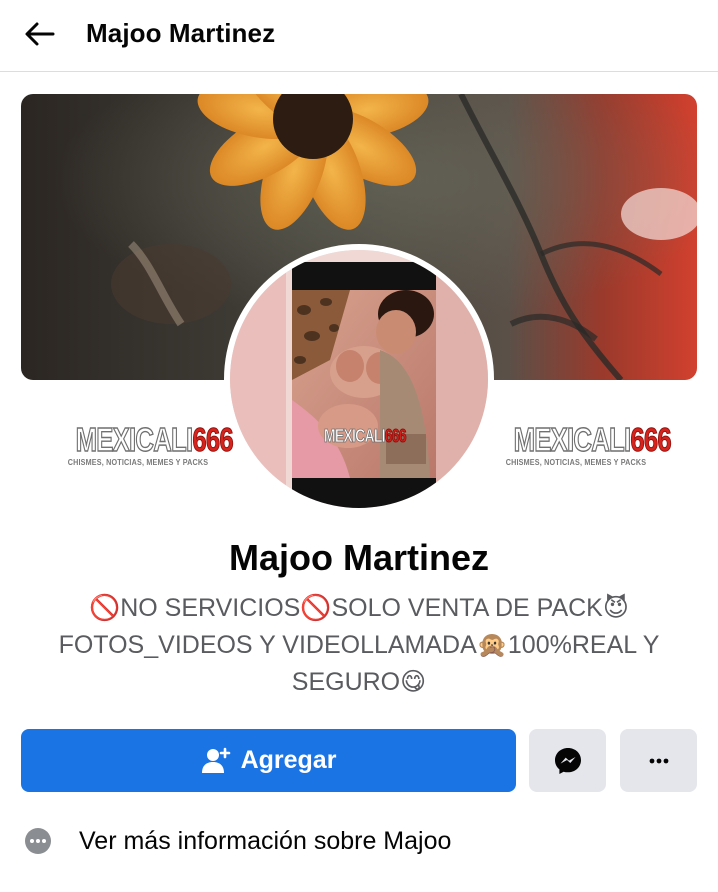  Describe the element at coordinates (265, 840) in the screenshot. I see `see-more-info-label: Ver más información sobre Majoo` at that location.